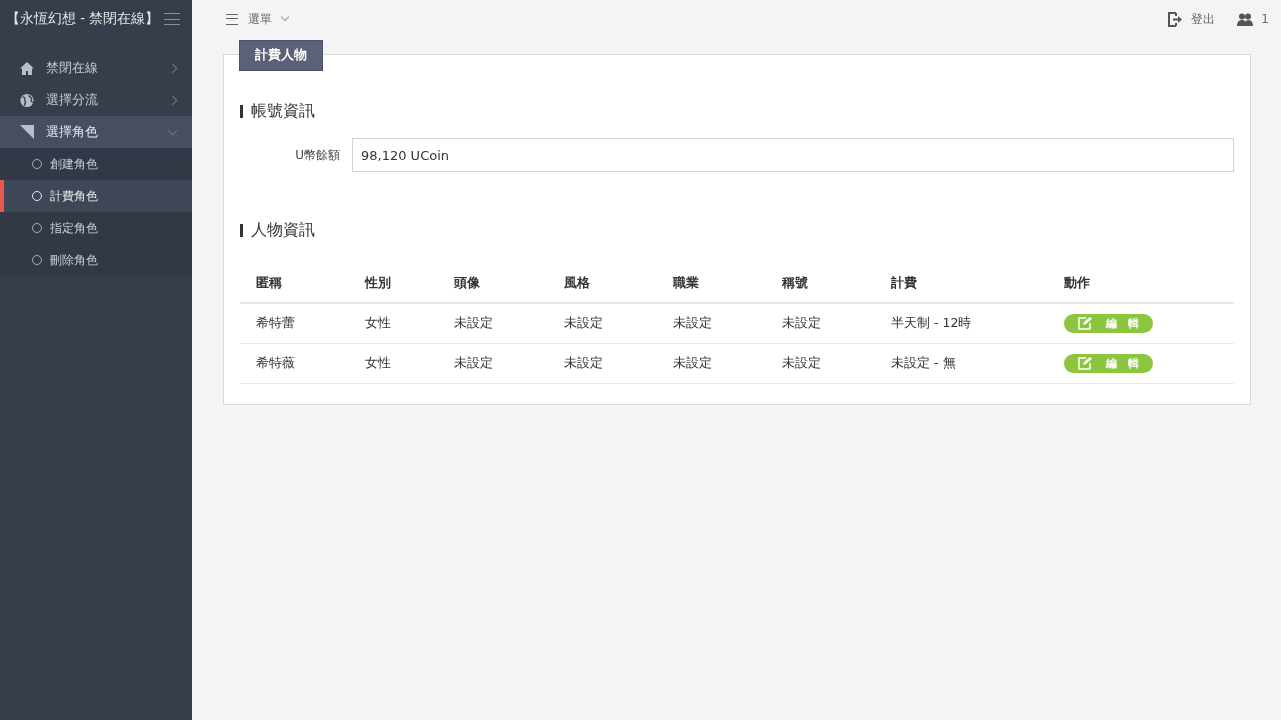  Describe the element at coordinates (96, 164) in the screenshot. I see `sidebar-subitem: 創建角色` at that location.